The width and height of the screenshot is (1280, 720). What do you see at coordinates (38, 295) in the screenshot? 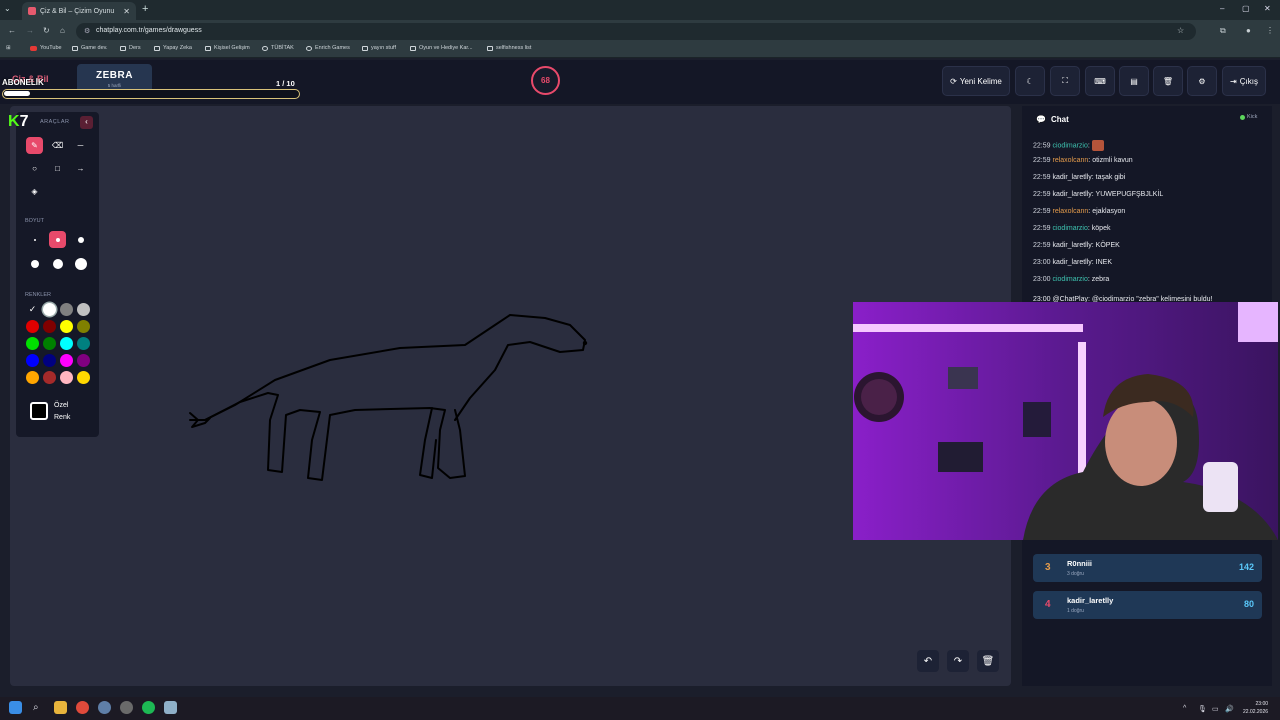
I see `colors-heading: RENKLER` at bounding box center [38, 295].